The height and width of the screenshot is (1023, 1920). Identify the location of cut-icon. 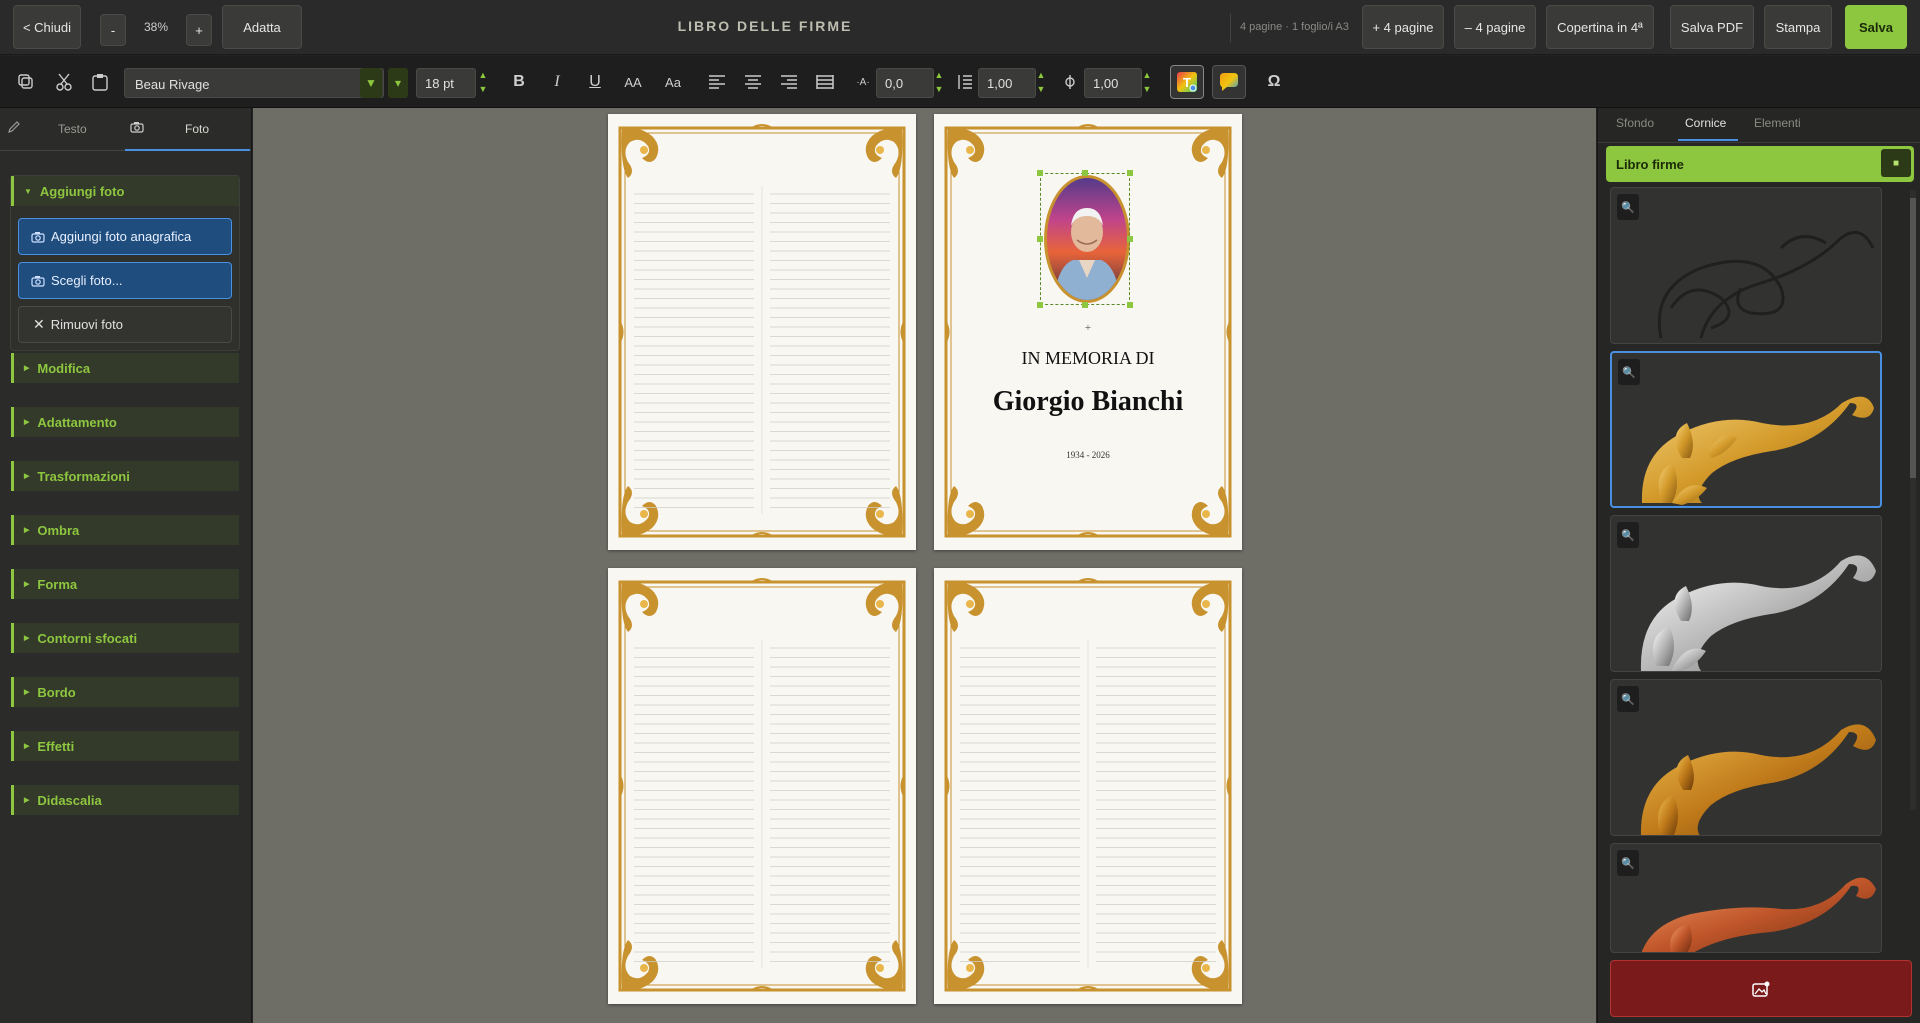
(64, 82).